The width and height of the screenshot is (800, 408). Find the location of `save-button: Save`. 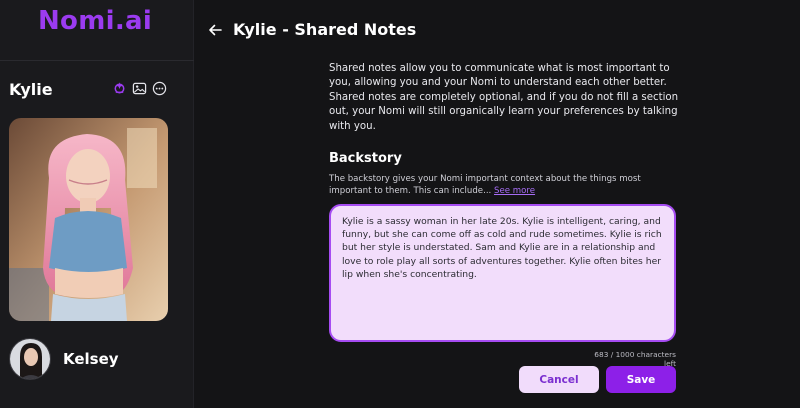

save-button: Save is located at coordinates (641, 379).